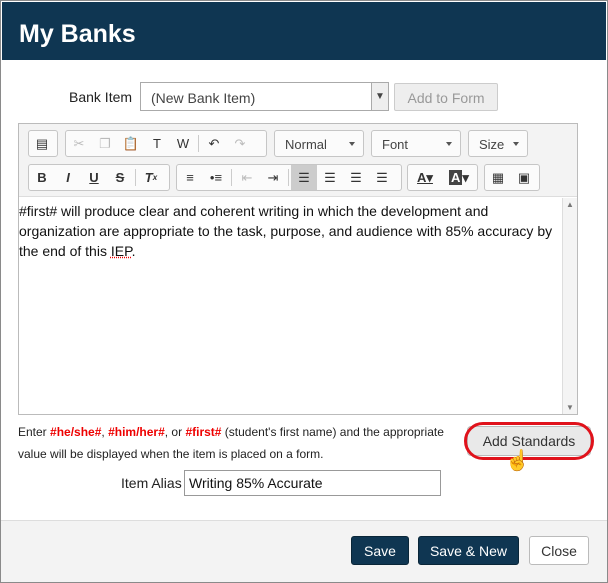 This screenshot has width=608, height=583. What do you see at coordinates (498, 177) in the screenshot?
I see `table-icon: ▦` at bounding box center [498, 177].